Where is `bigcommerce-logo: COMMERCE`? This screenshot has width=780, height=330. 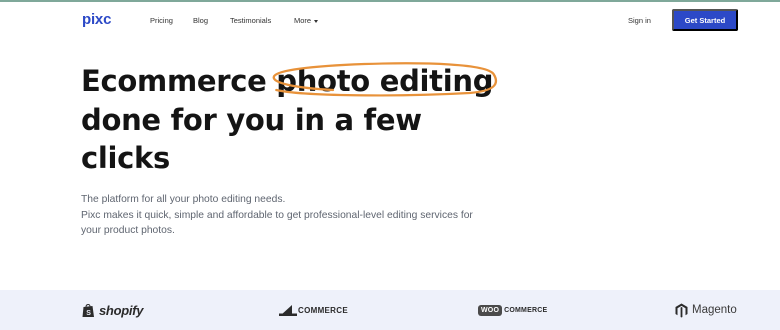
bigcommerce-logo: COMMERCE is located at coordinates (313, 310).